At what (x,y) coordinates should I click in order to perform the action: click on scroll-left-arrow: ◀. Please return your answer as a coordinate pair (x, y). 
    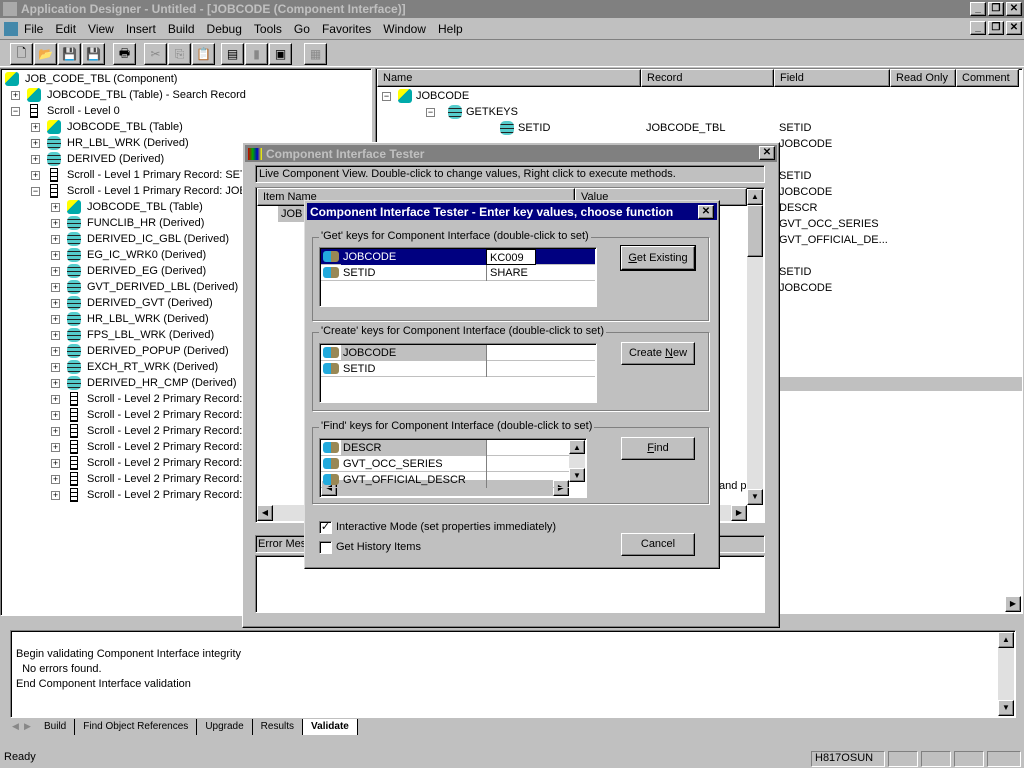
    Looking at the image, I should click on (265, 513).